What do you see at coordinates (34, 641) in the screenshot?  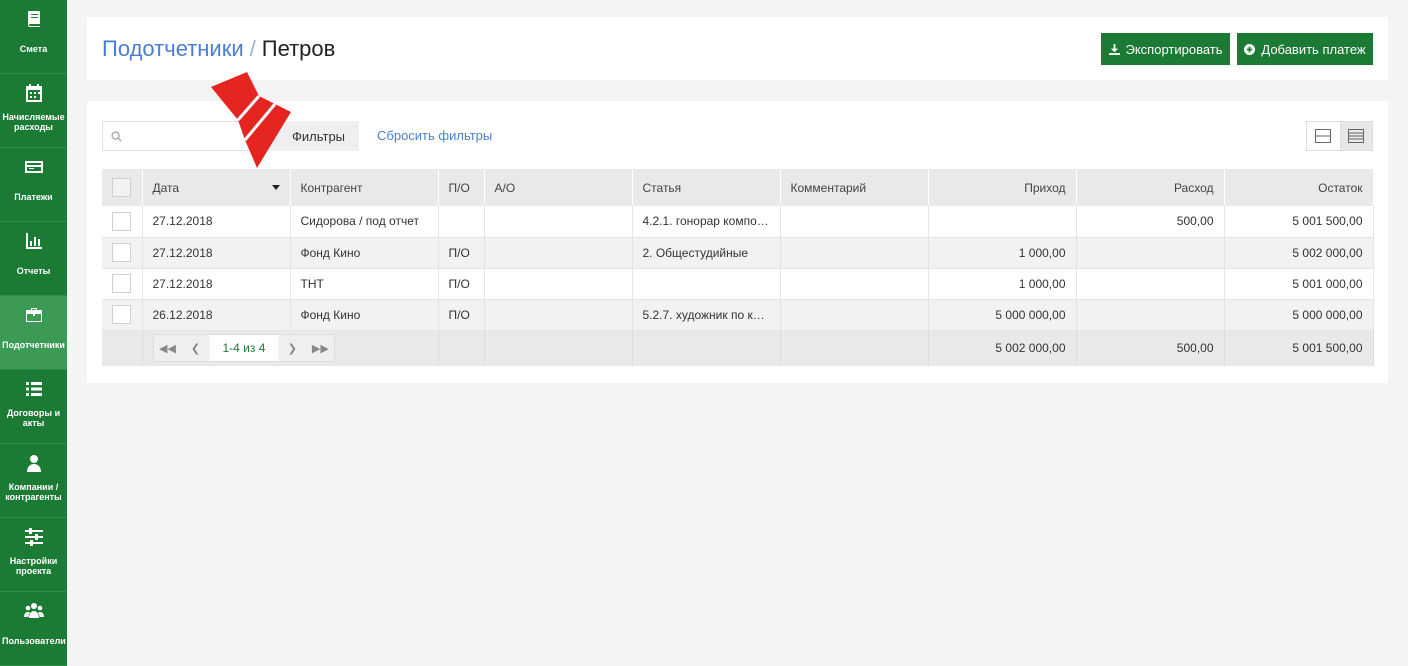 I see `sidebar-item-label: Пользователи` at bounding box center [34, 641].